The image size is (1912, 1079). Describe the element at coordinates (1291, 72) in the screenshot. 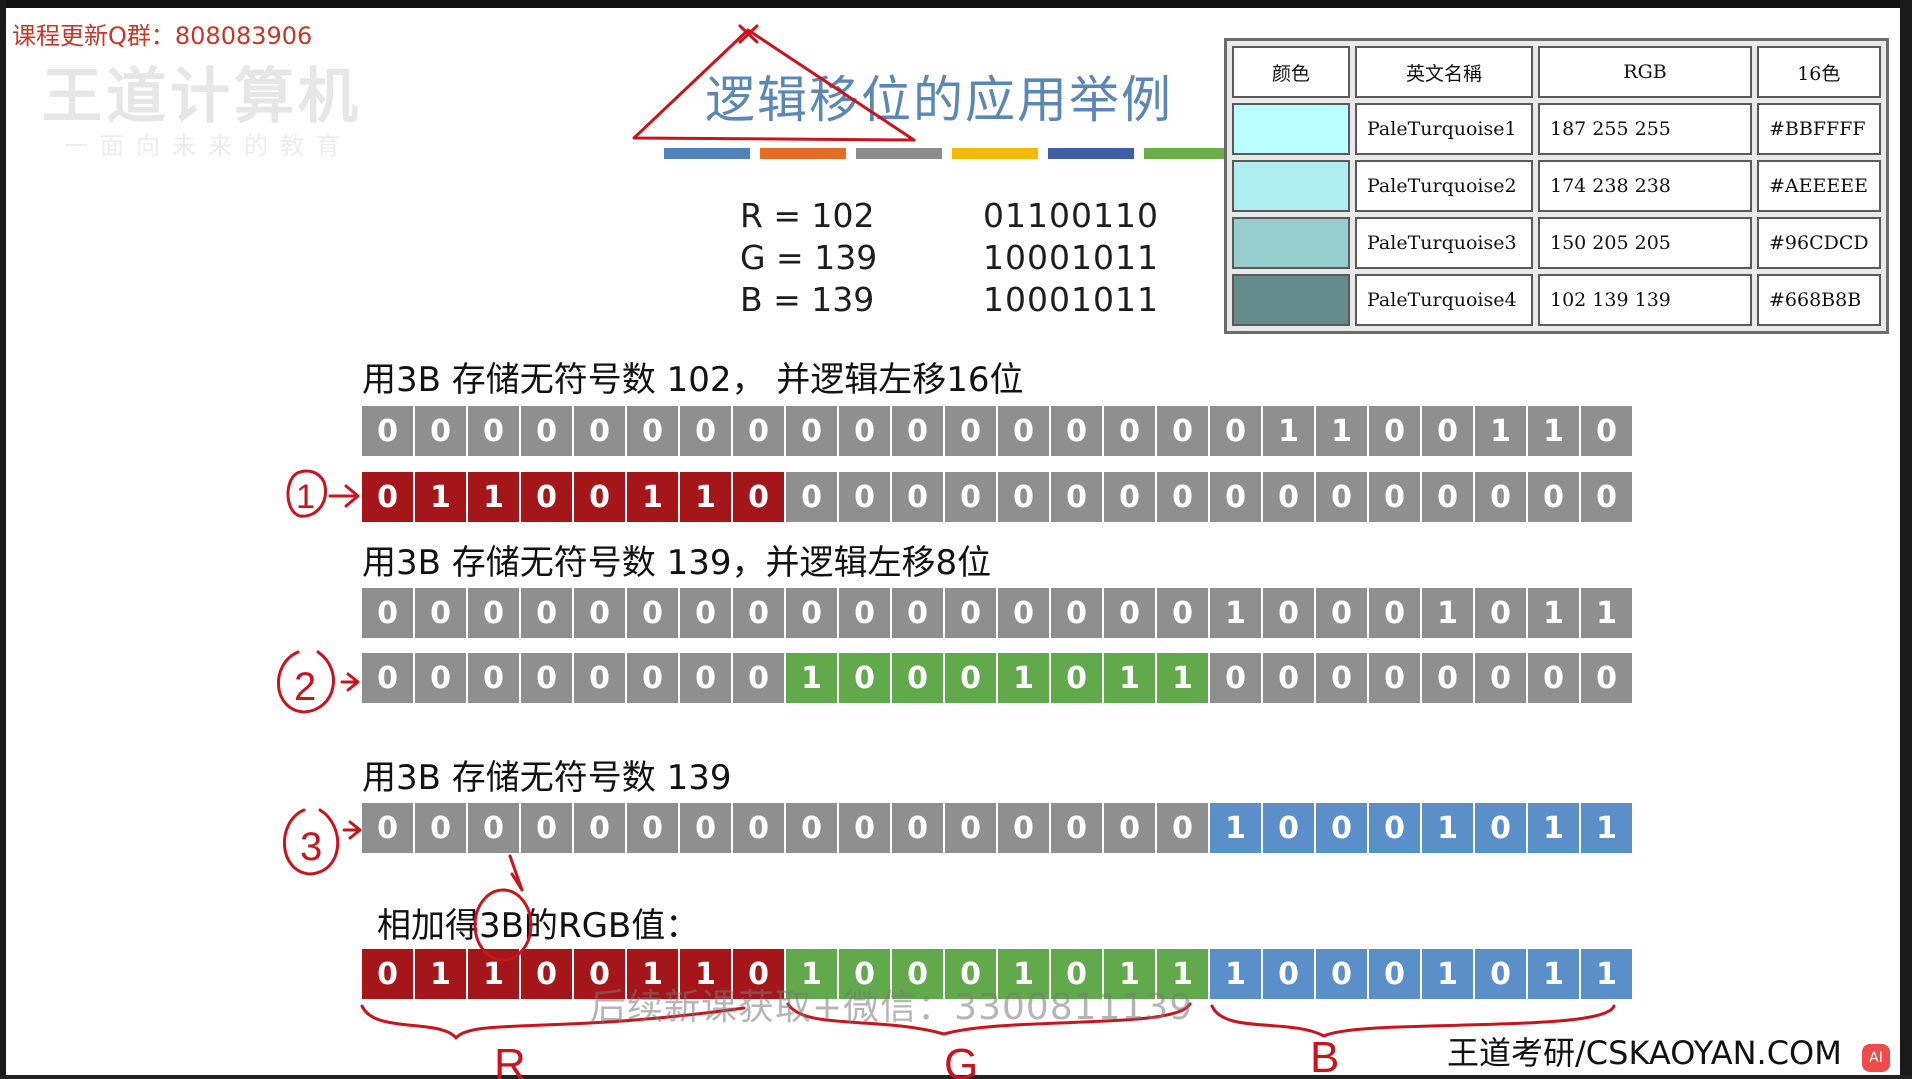

I see `col-header-color: 颜色` at that location.